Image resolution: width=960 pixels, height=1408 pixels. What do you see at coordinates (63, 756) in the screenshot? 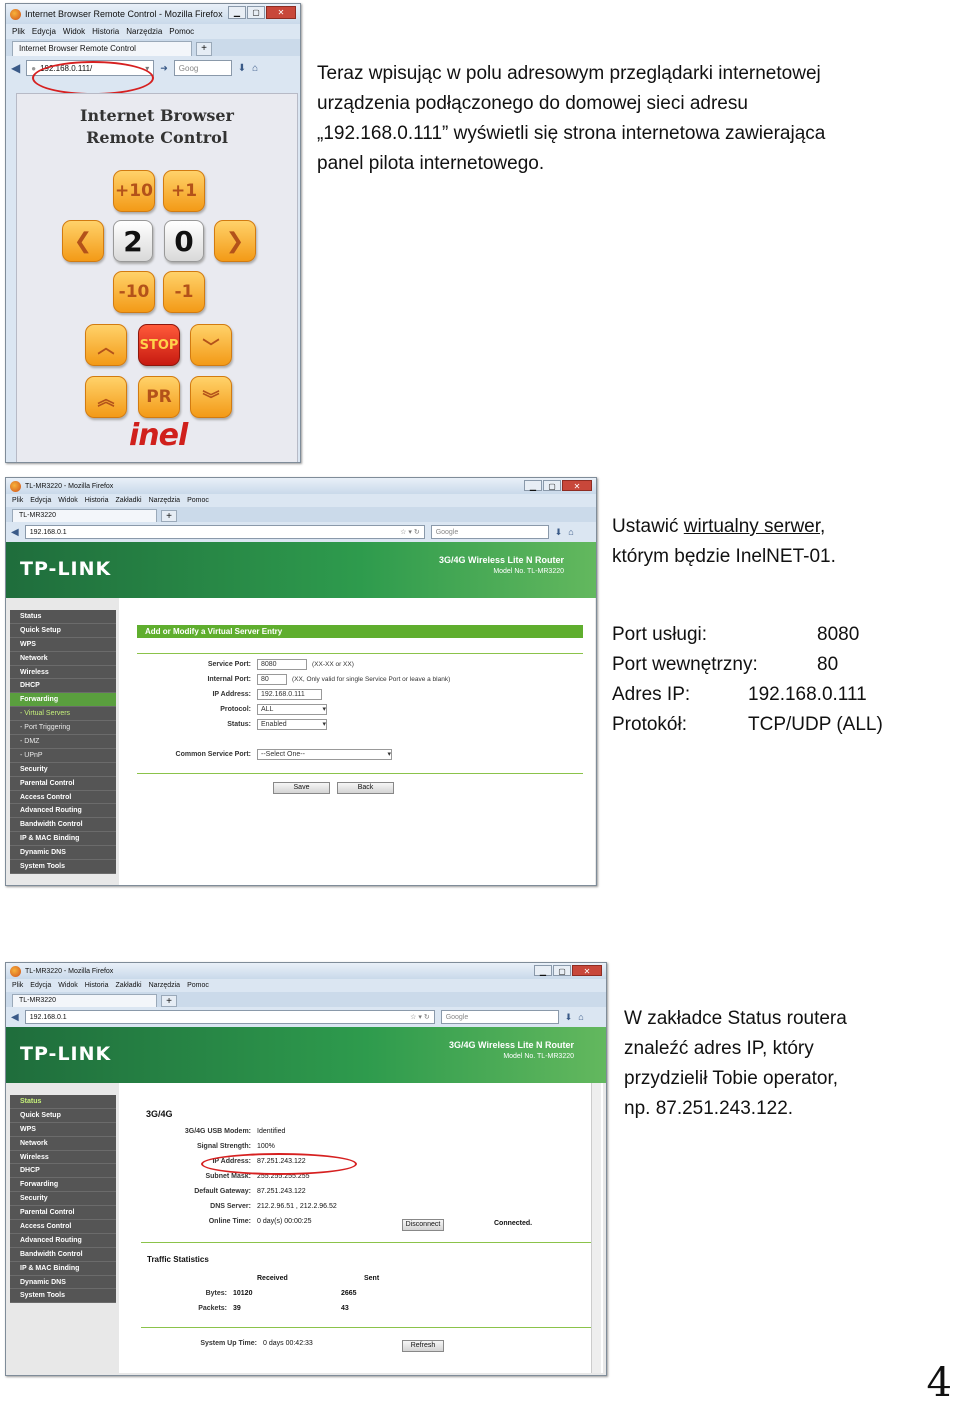
I see `sidebar-item-upnp: - UPnP` at bounding box center [63, 756].